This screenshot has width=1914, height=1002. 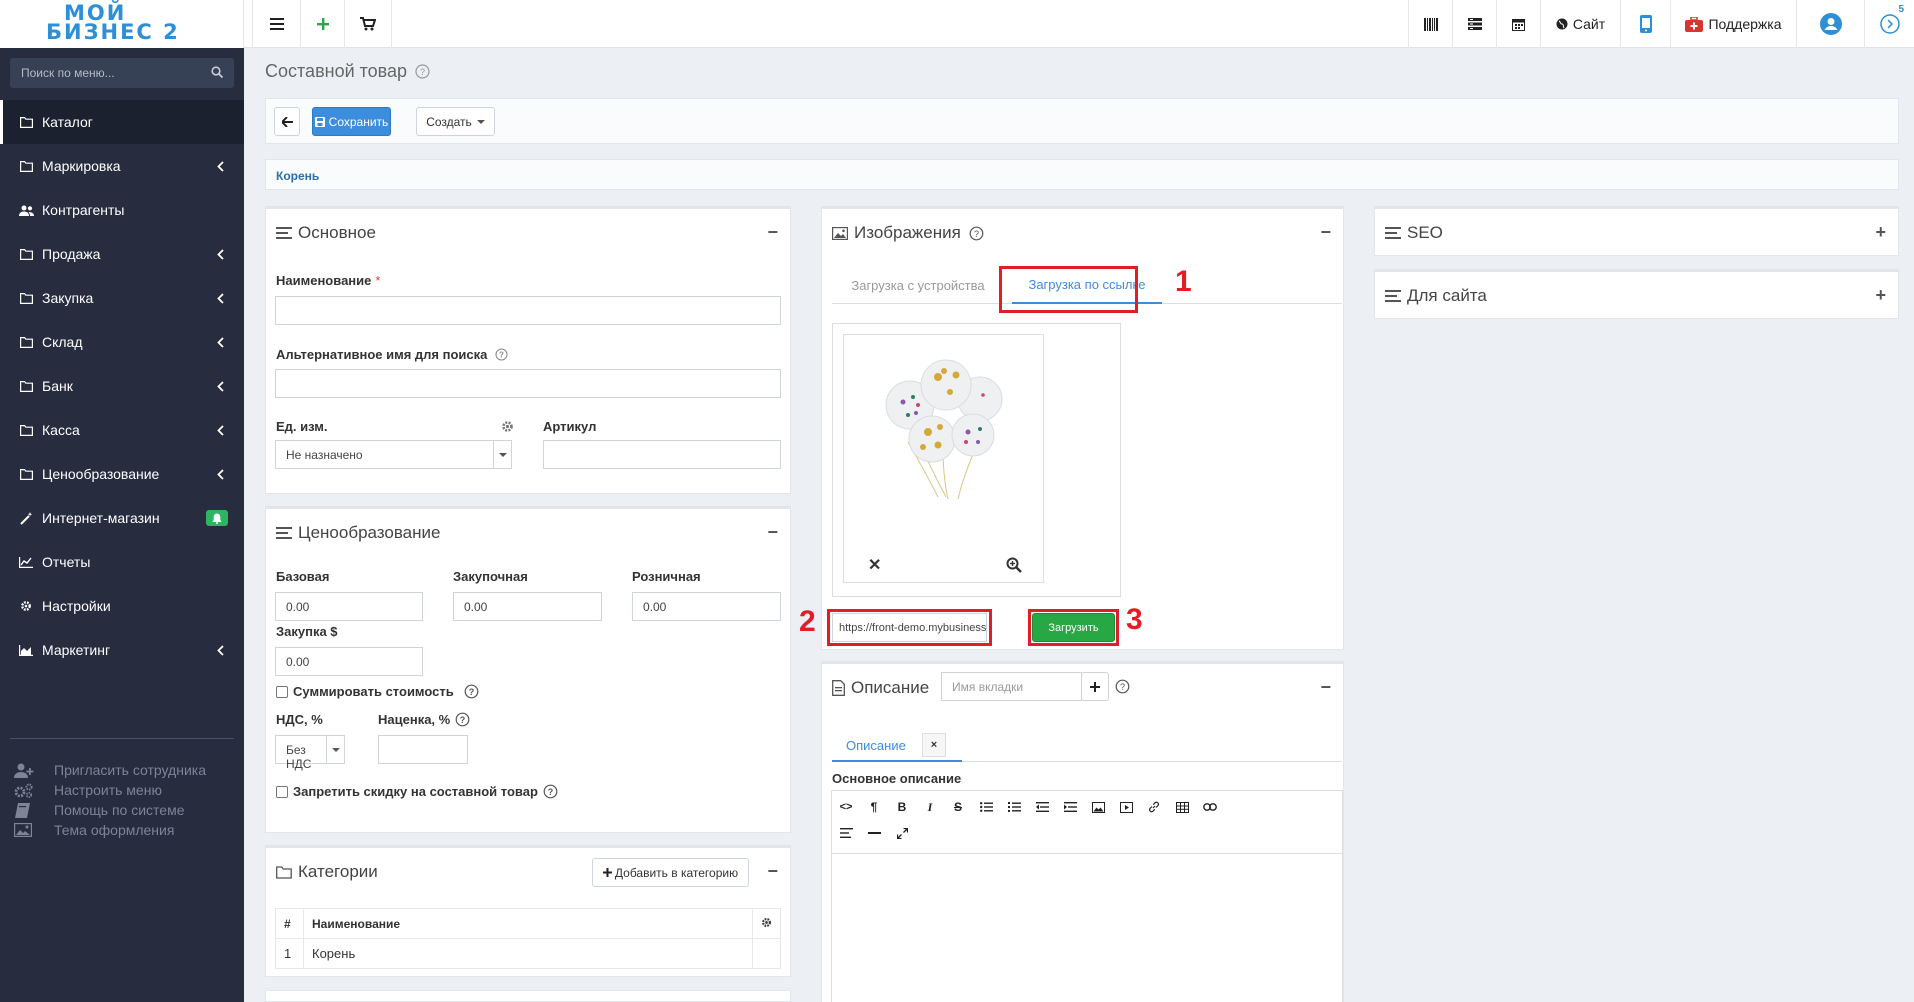 I want to click on sidebar-item-10: Отчеты, so click(x=122, y=562).